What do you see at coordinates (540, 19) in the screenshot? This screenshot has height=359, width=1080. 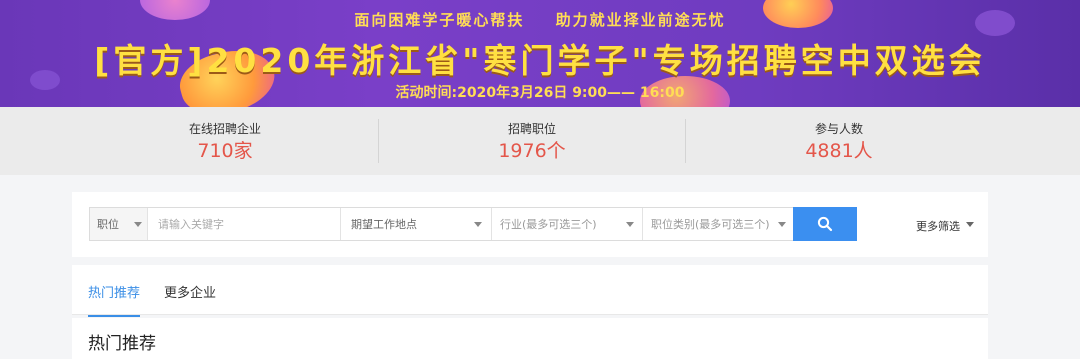 I see `banner-slogan: 面向困难学子暖心帮扶 助力就业择业前途无忧` at bounding box center [540, 19].